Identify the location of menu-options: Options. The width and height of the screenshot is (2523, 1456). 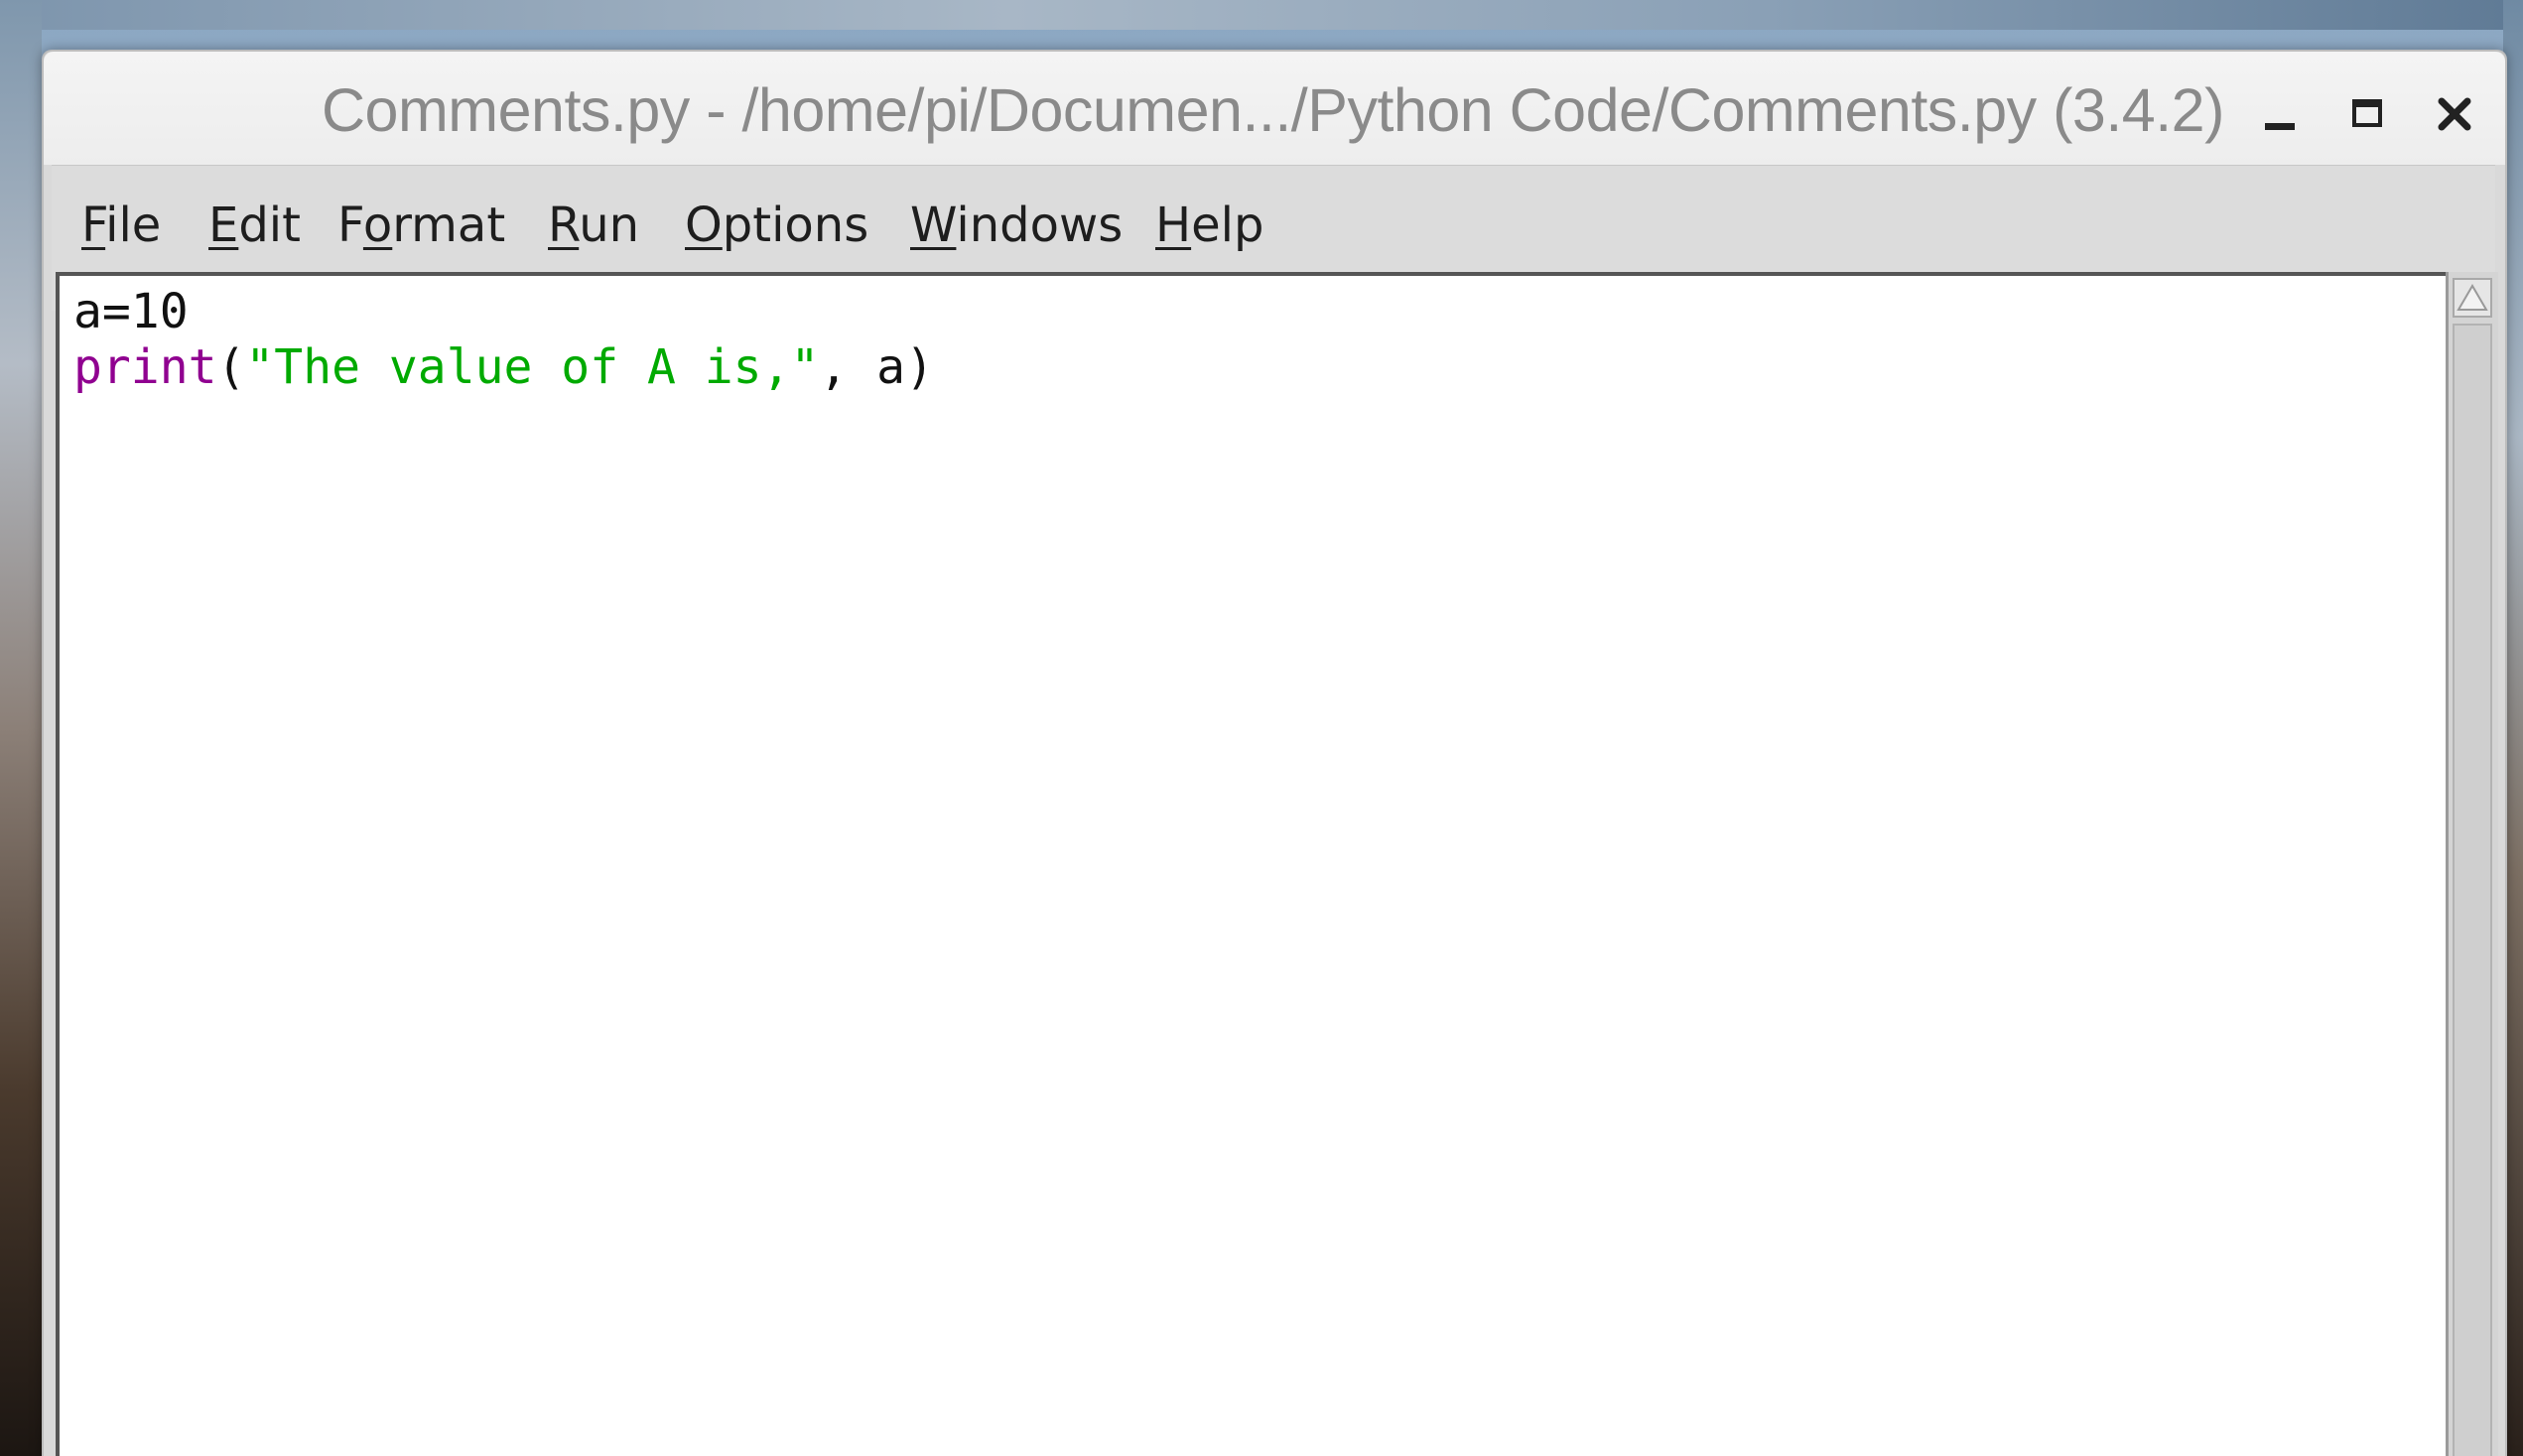
(777, 225).